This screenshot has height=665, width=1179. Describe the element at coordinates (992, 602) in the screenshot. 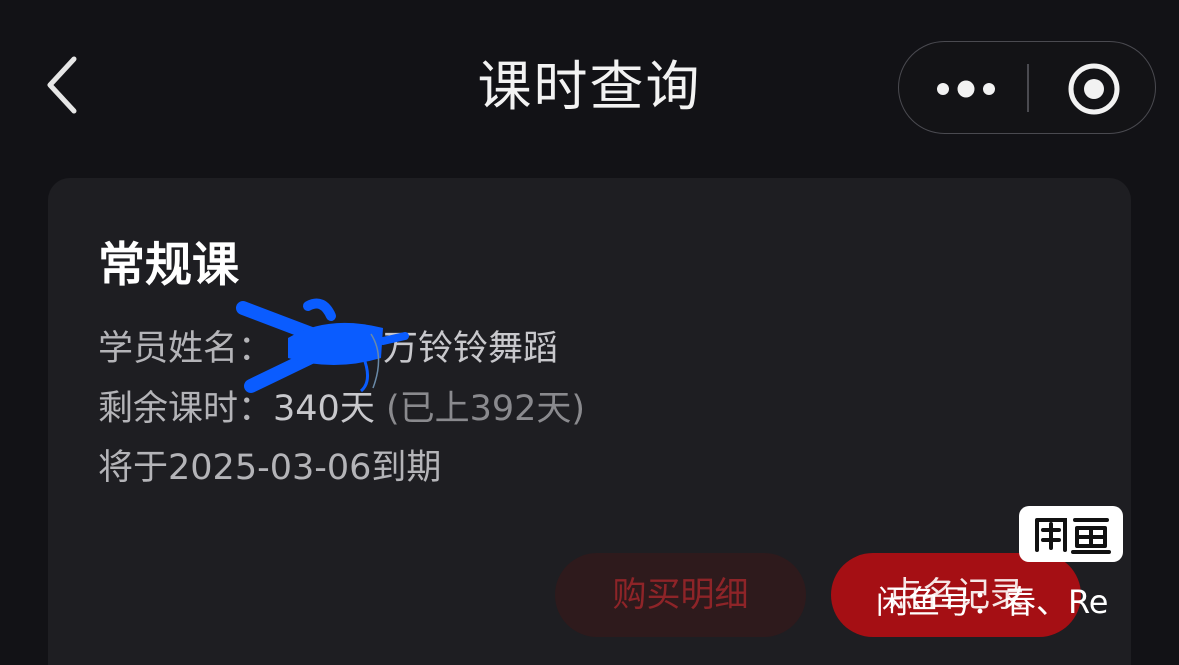

I see `watermark-text: 闲鱼号：春、Re` at that location.